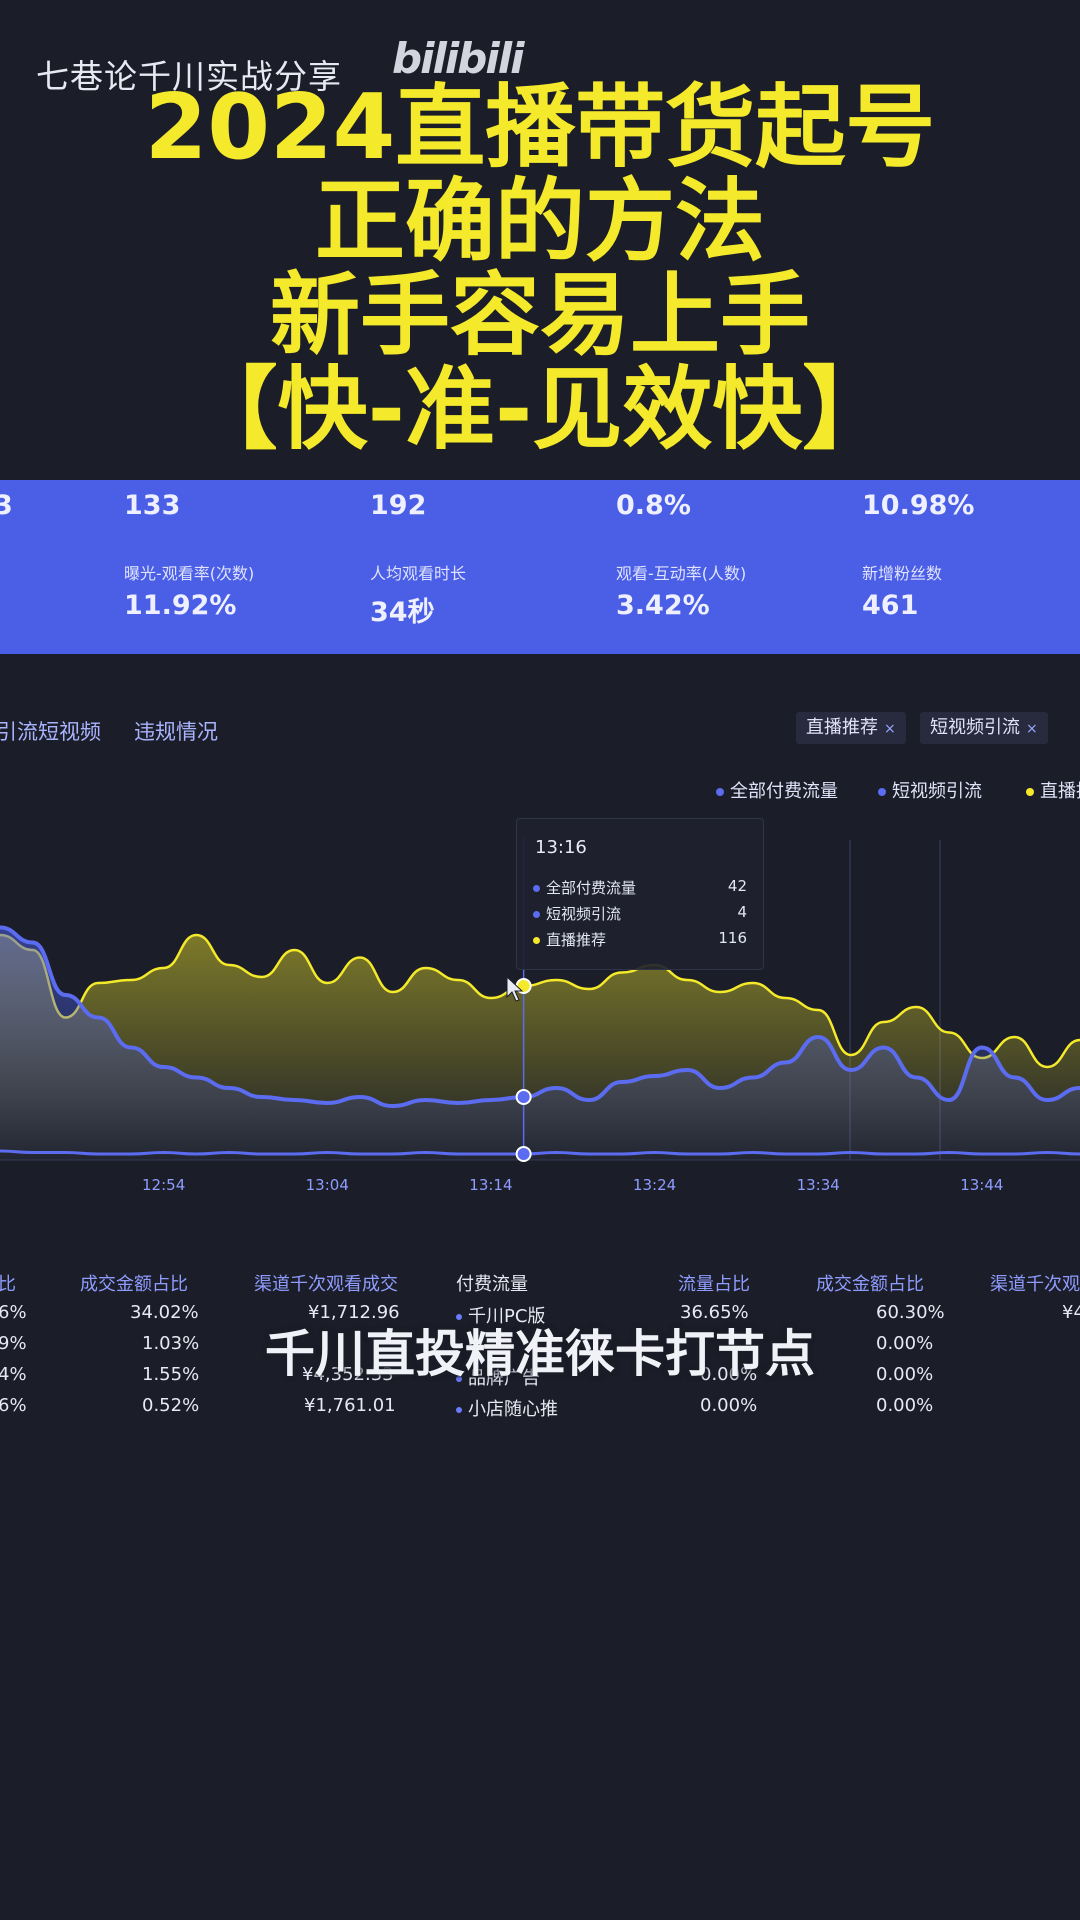  I want to click on row-dot, so click(459, 1410).